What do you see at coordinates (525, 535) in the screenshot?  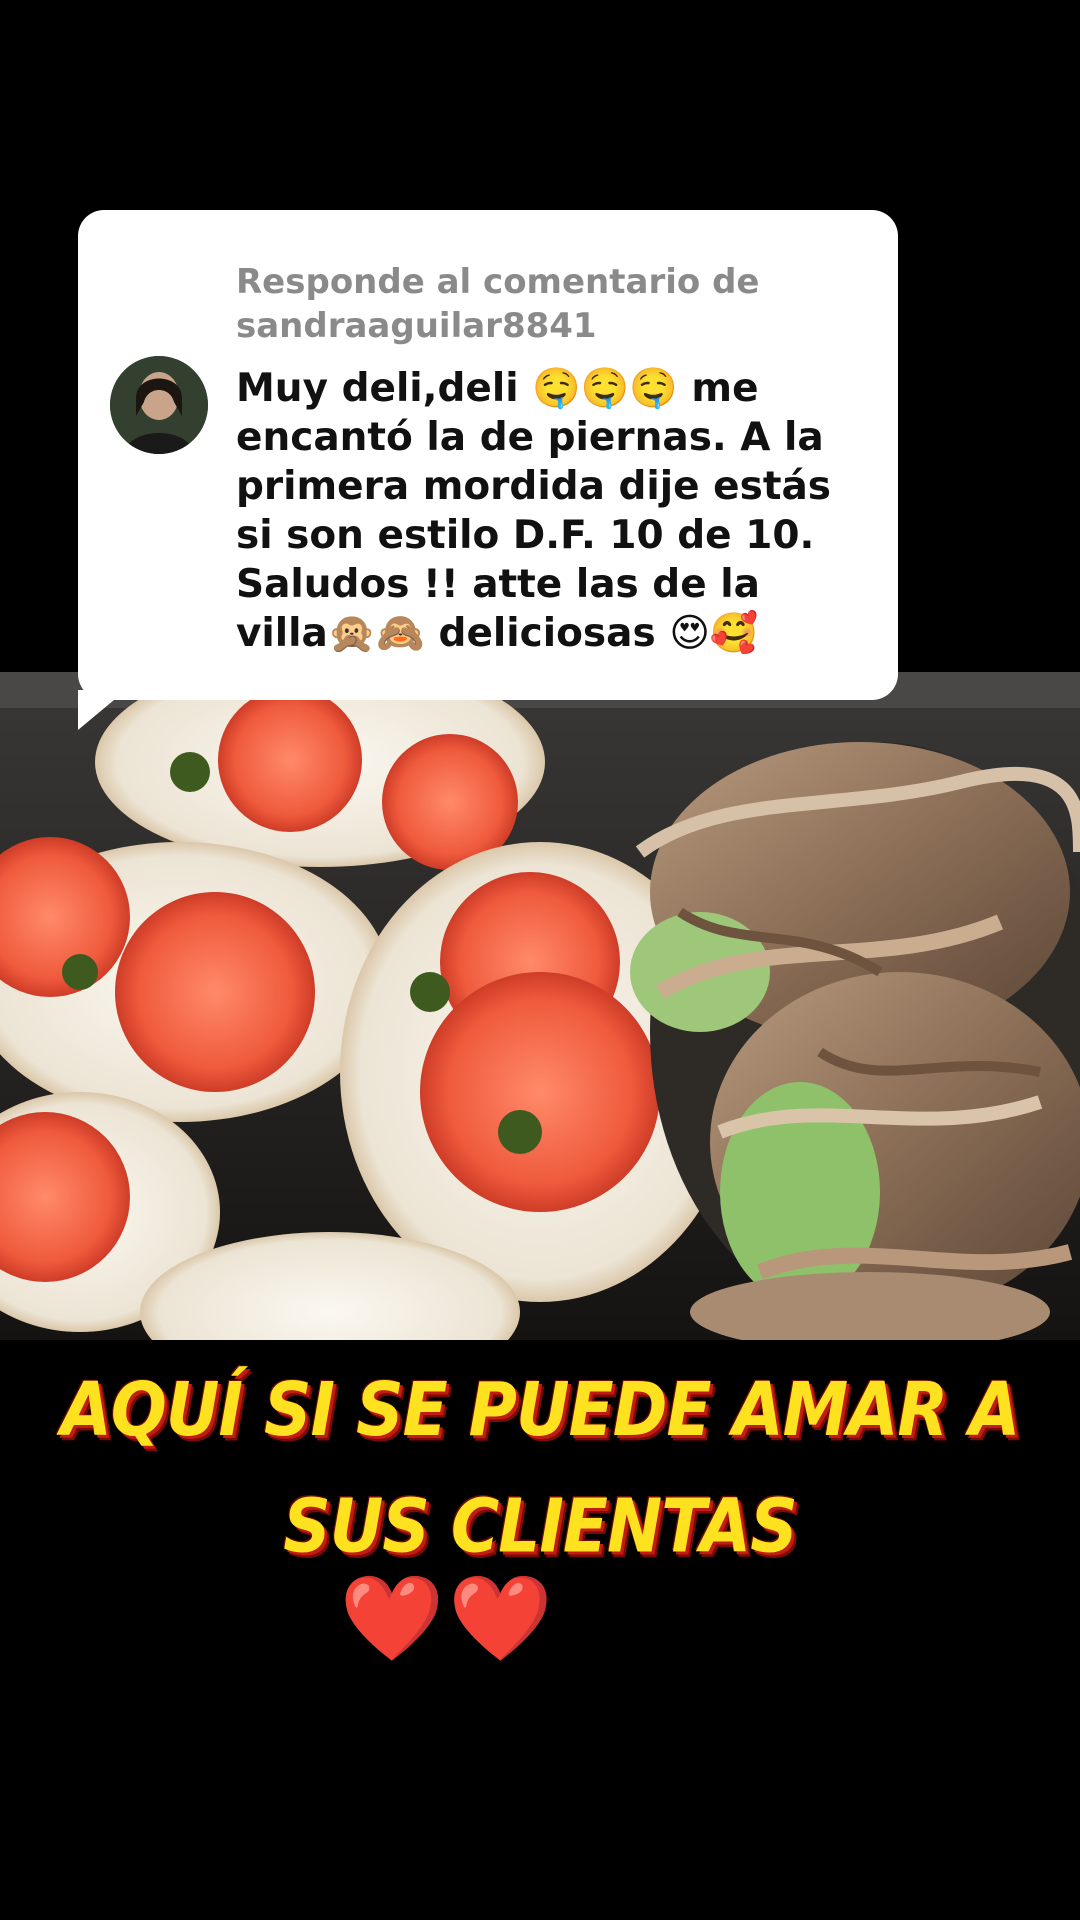 I see `comment-line: si son estilo D.F. 10 de 10.` at bounding box center [525, 535].